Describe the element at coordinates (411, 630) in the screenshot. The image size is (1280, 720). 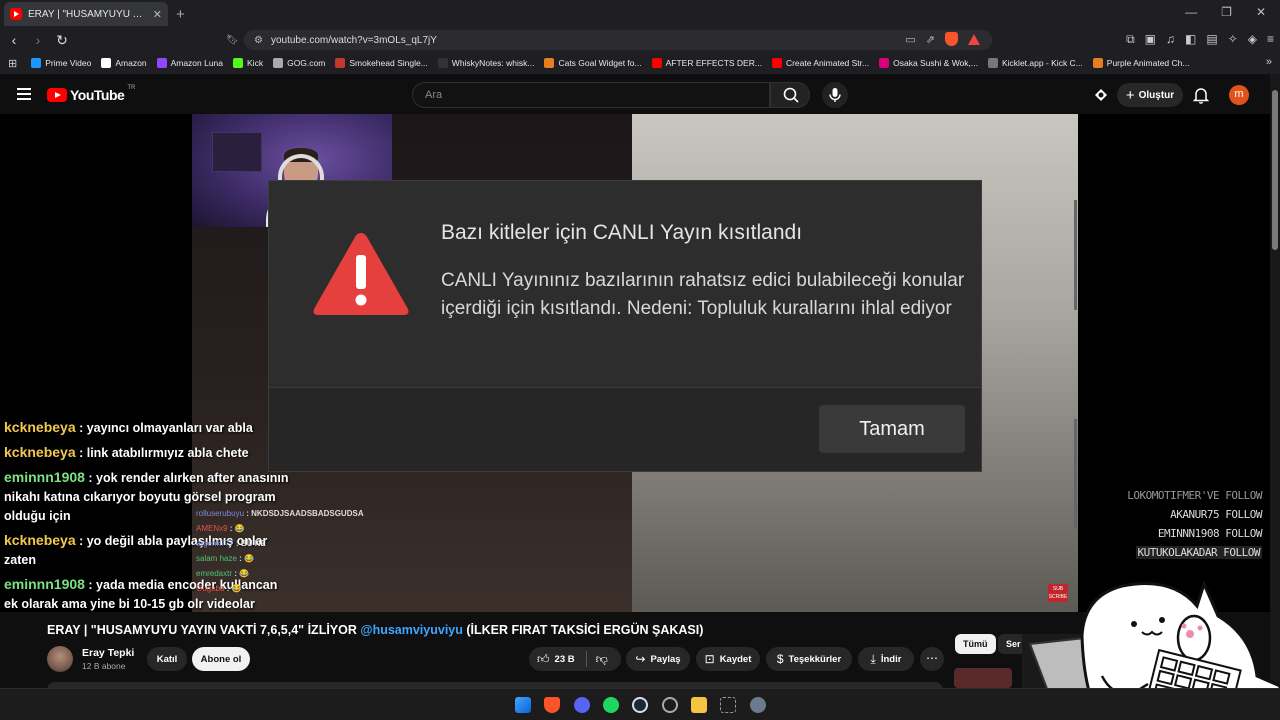
I see `mention-link: @husamviyuviyu` at that location.